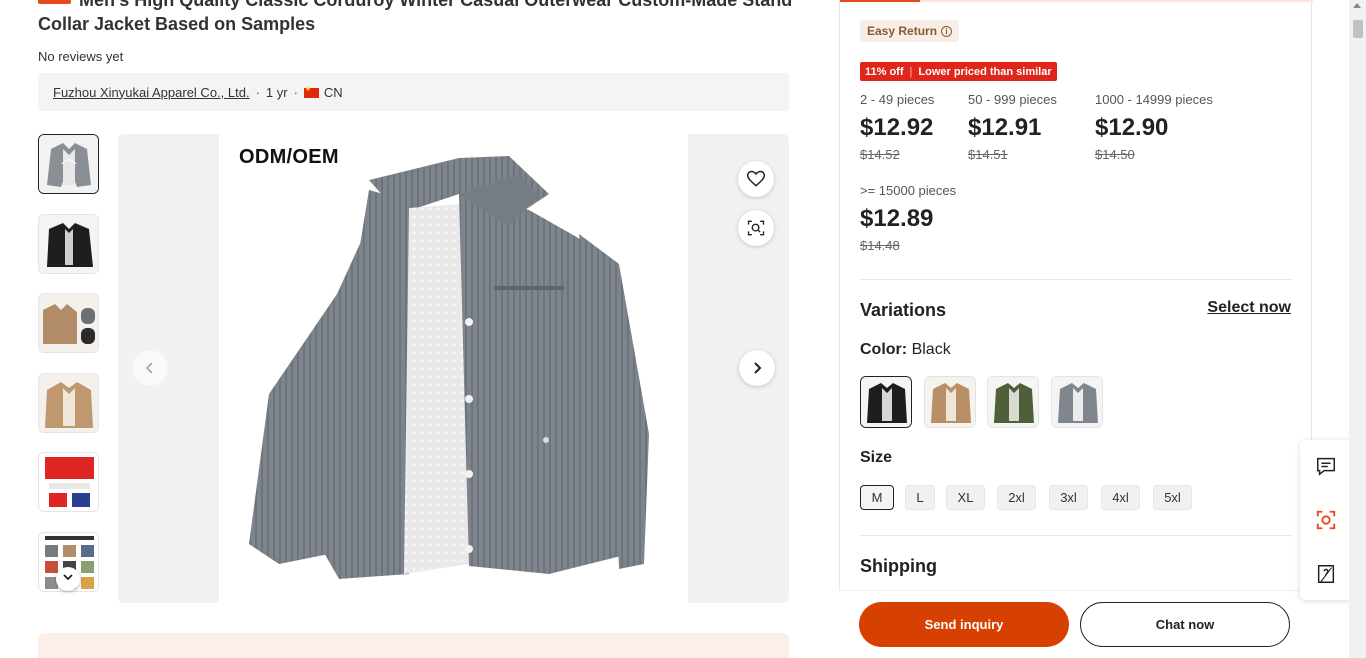 The image size is (1366, 658). I want to click on custom-brand-thumbnail, so click(68, 482).